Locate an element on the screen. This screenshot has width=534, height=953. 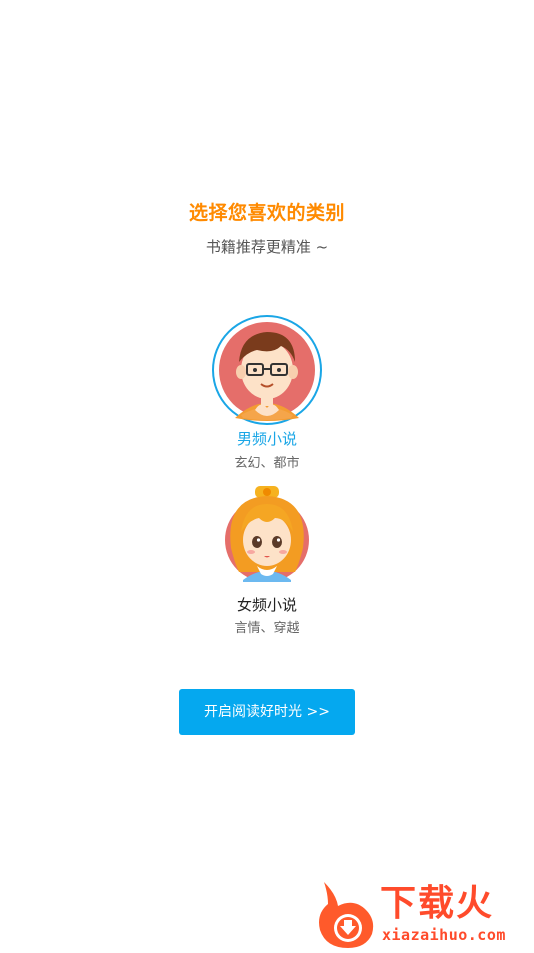
boy-avatar-icon is located at coordinates (267, 370).